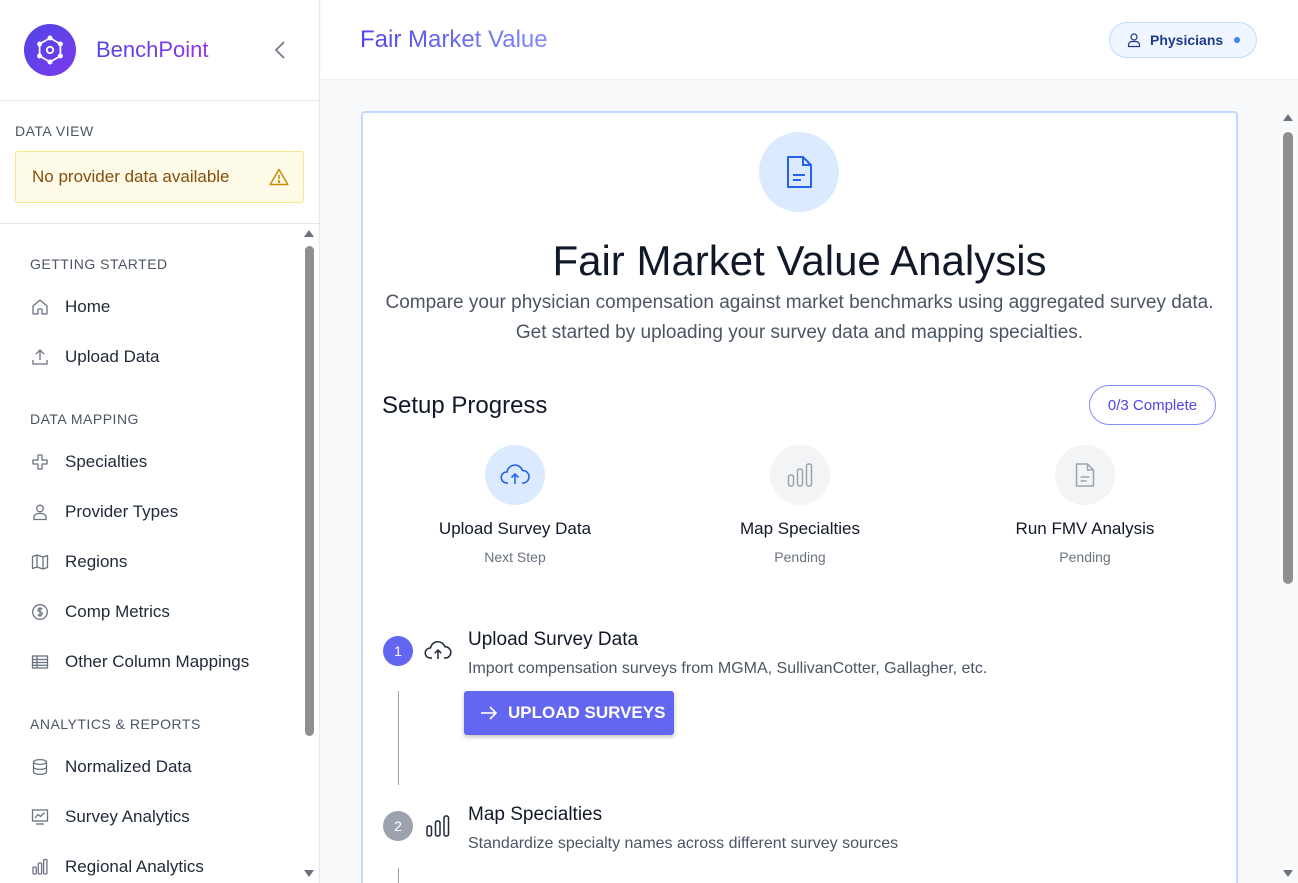 This screenshot has height=883, width=1298. I want to click on data-view-section: DATA VIEW No provider data available, so click(159, 162).